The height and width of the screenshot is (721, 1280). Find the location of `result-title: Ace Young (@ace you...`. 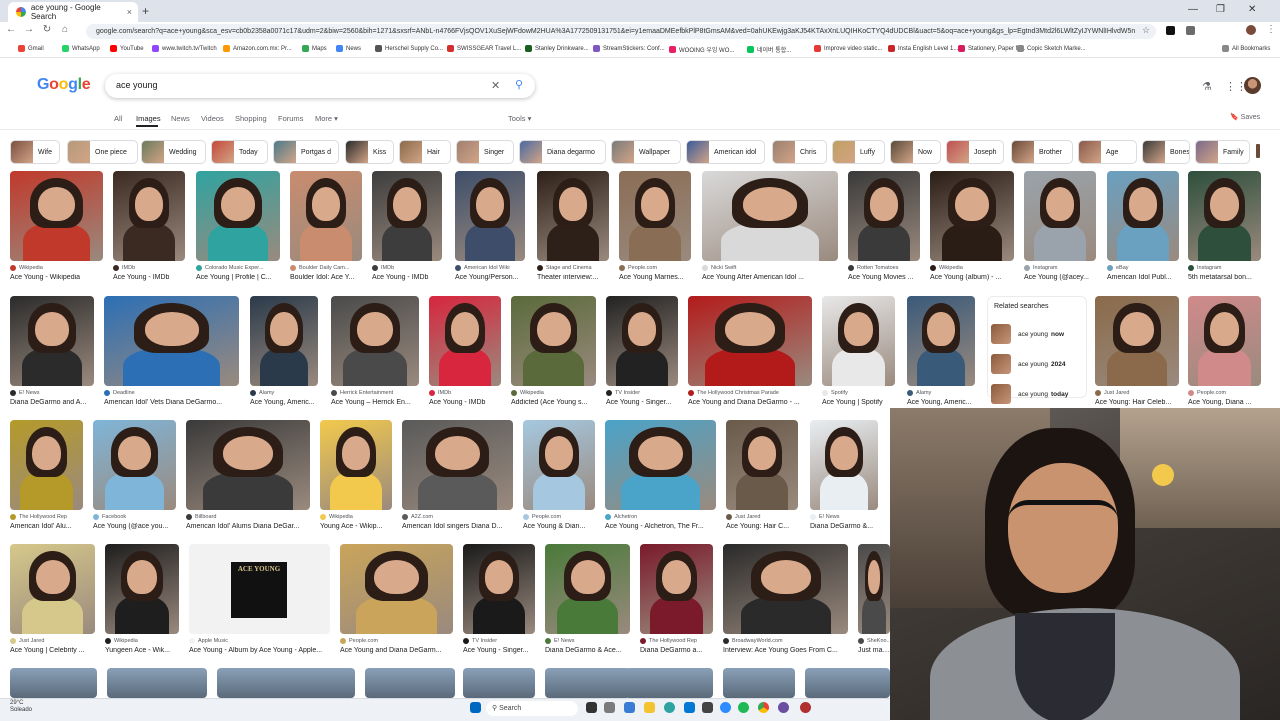

result-title: Ace Young (@ace you... is located at coordinates (134, 526).